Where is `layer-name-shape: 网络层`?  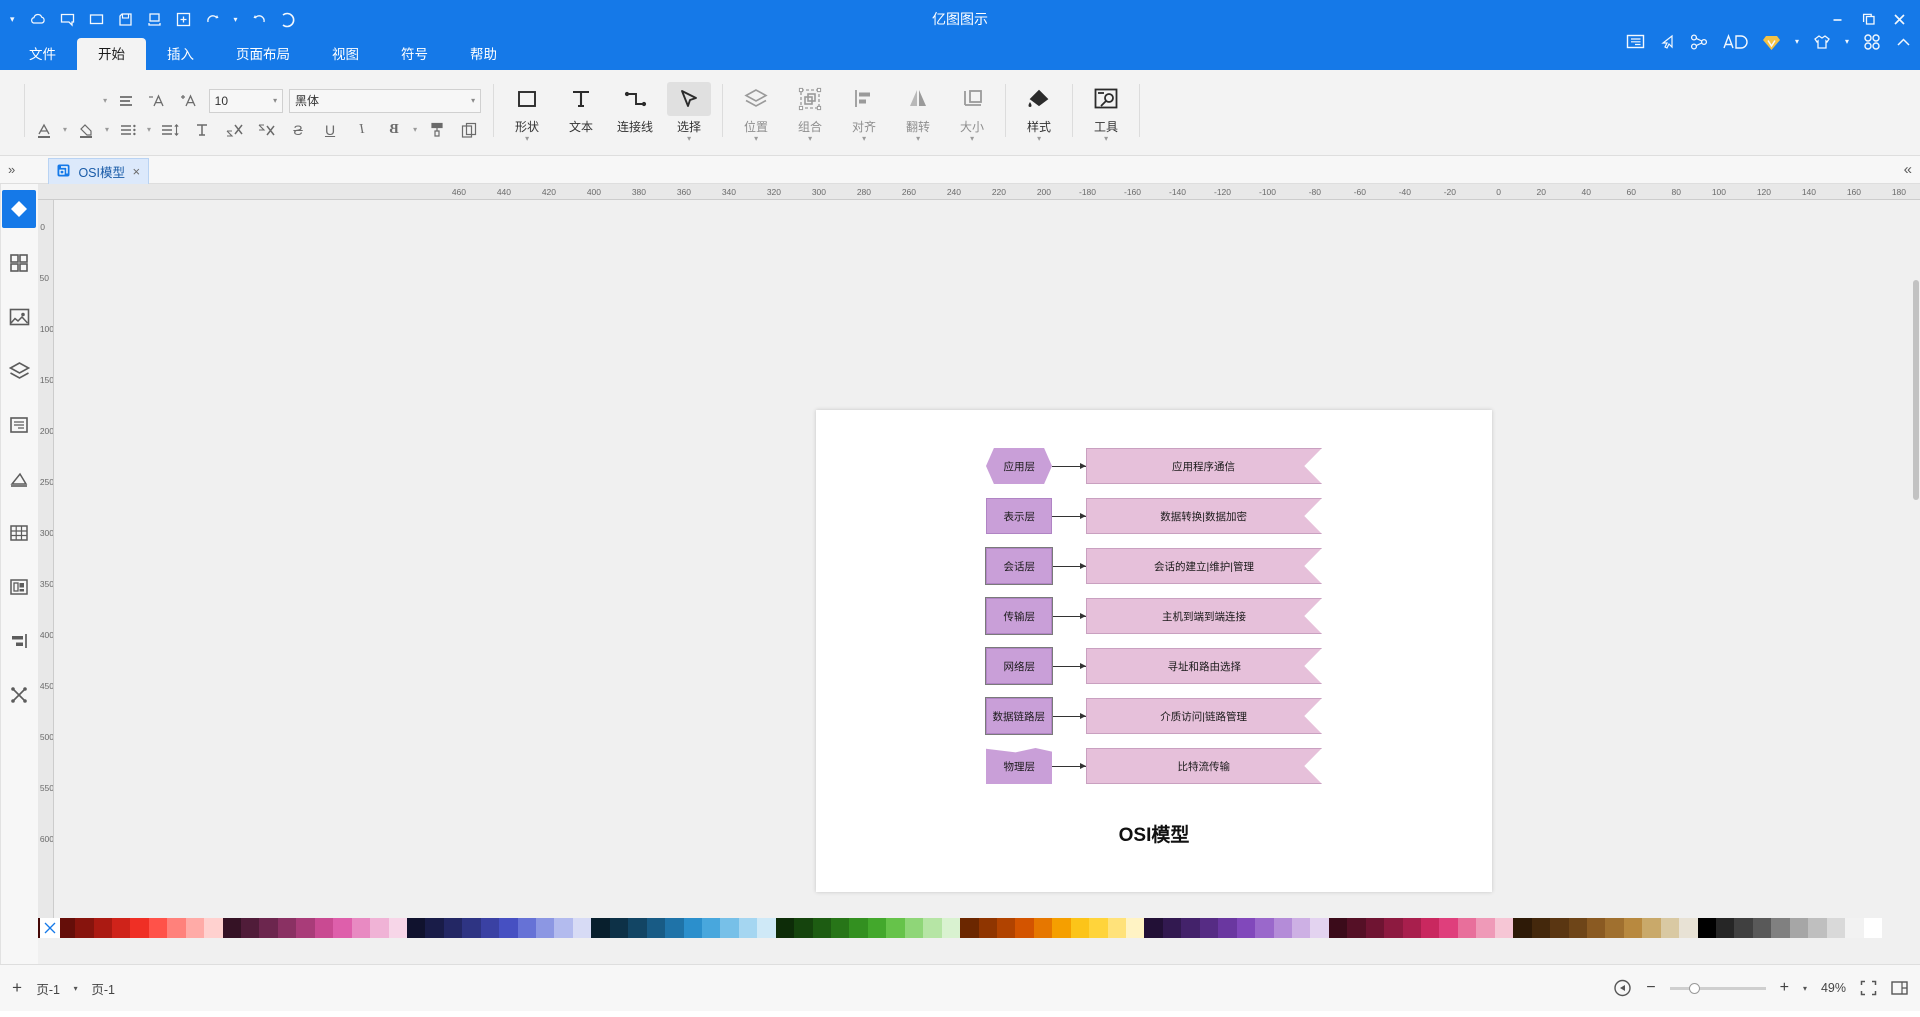 layer-name-shape: 网络层 is located at coordinates (1019, 666).